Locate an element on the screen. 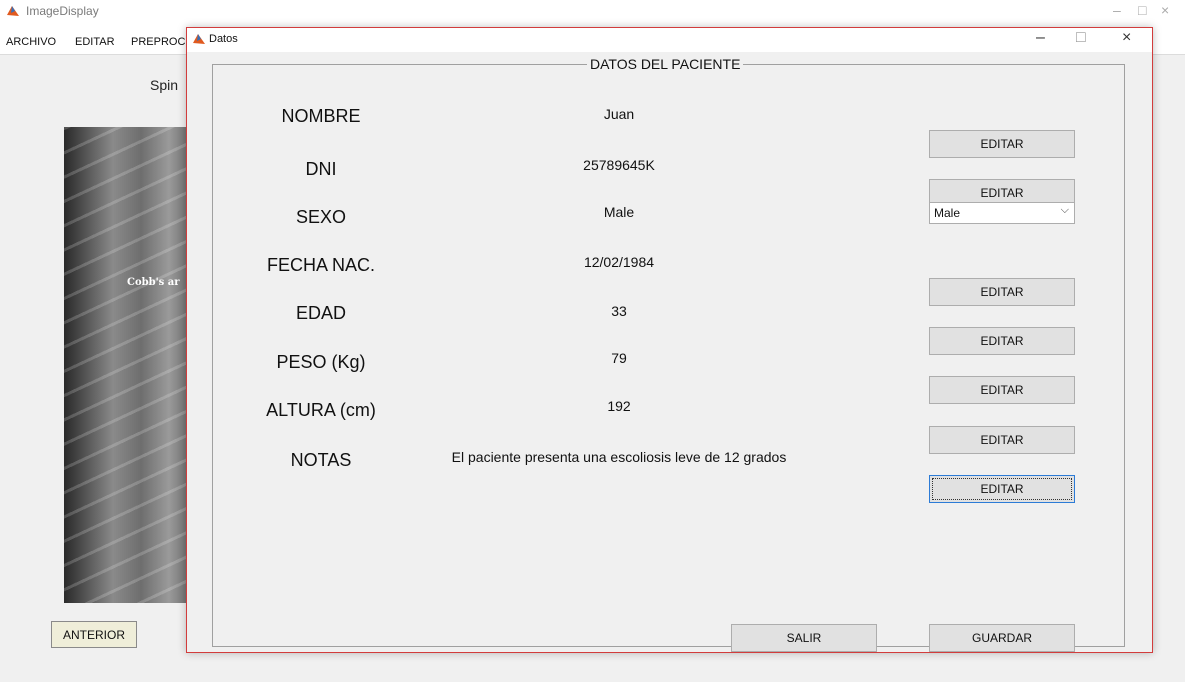 This screenshot has width=1185, height=682. sexo-select: Male ⌵ is located at coordinates (1002, 213).